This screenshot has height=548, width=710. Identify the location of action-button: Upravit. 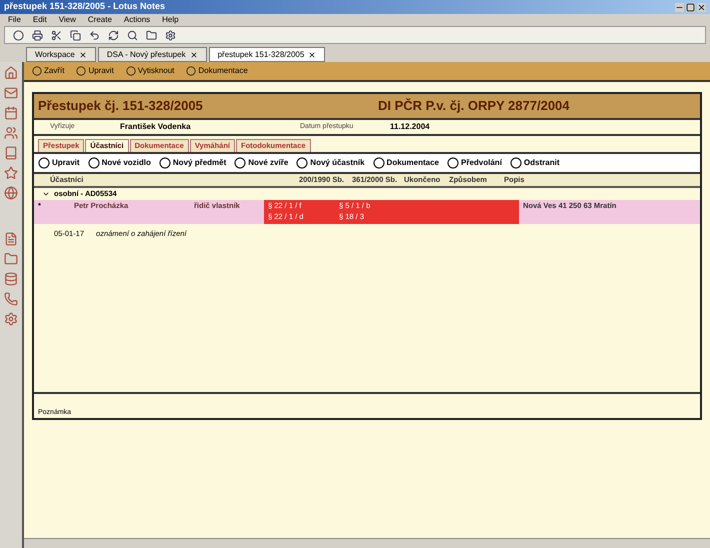
(95, 71).